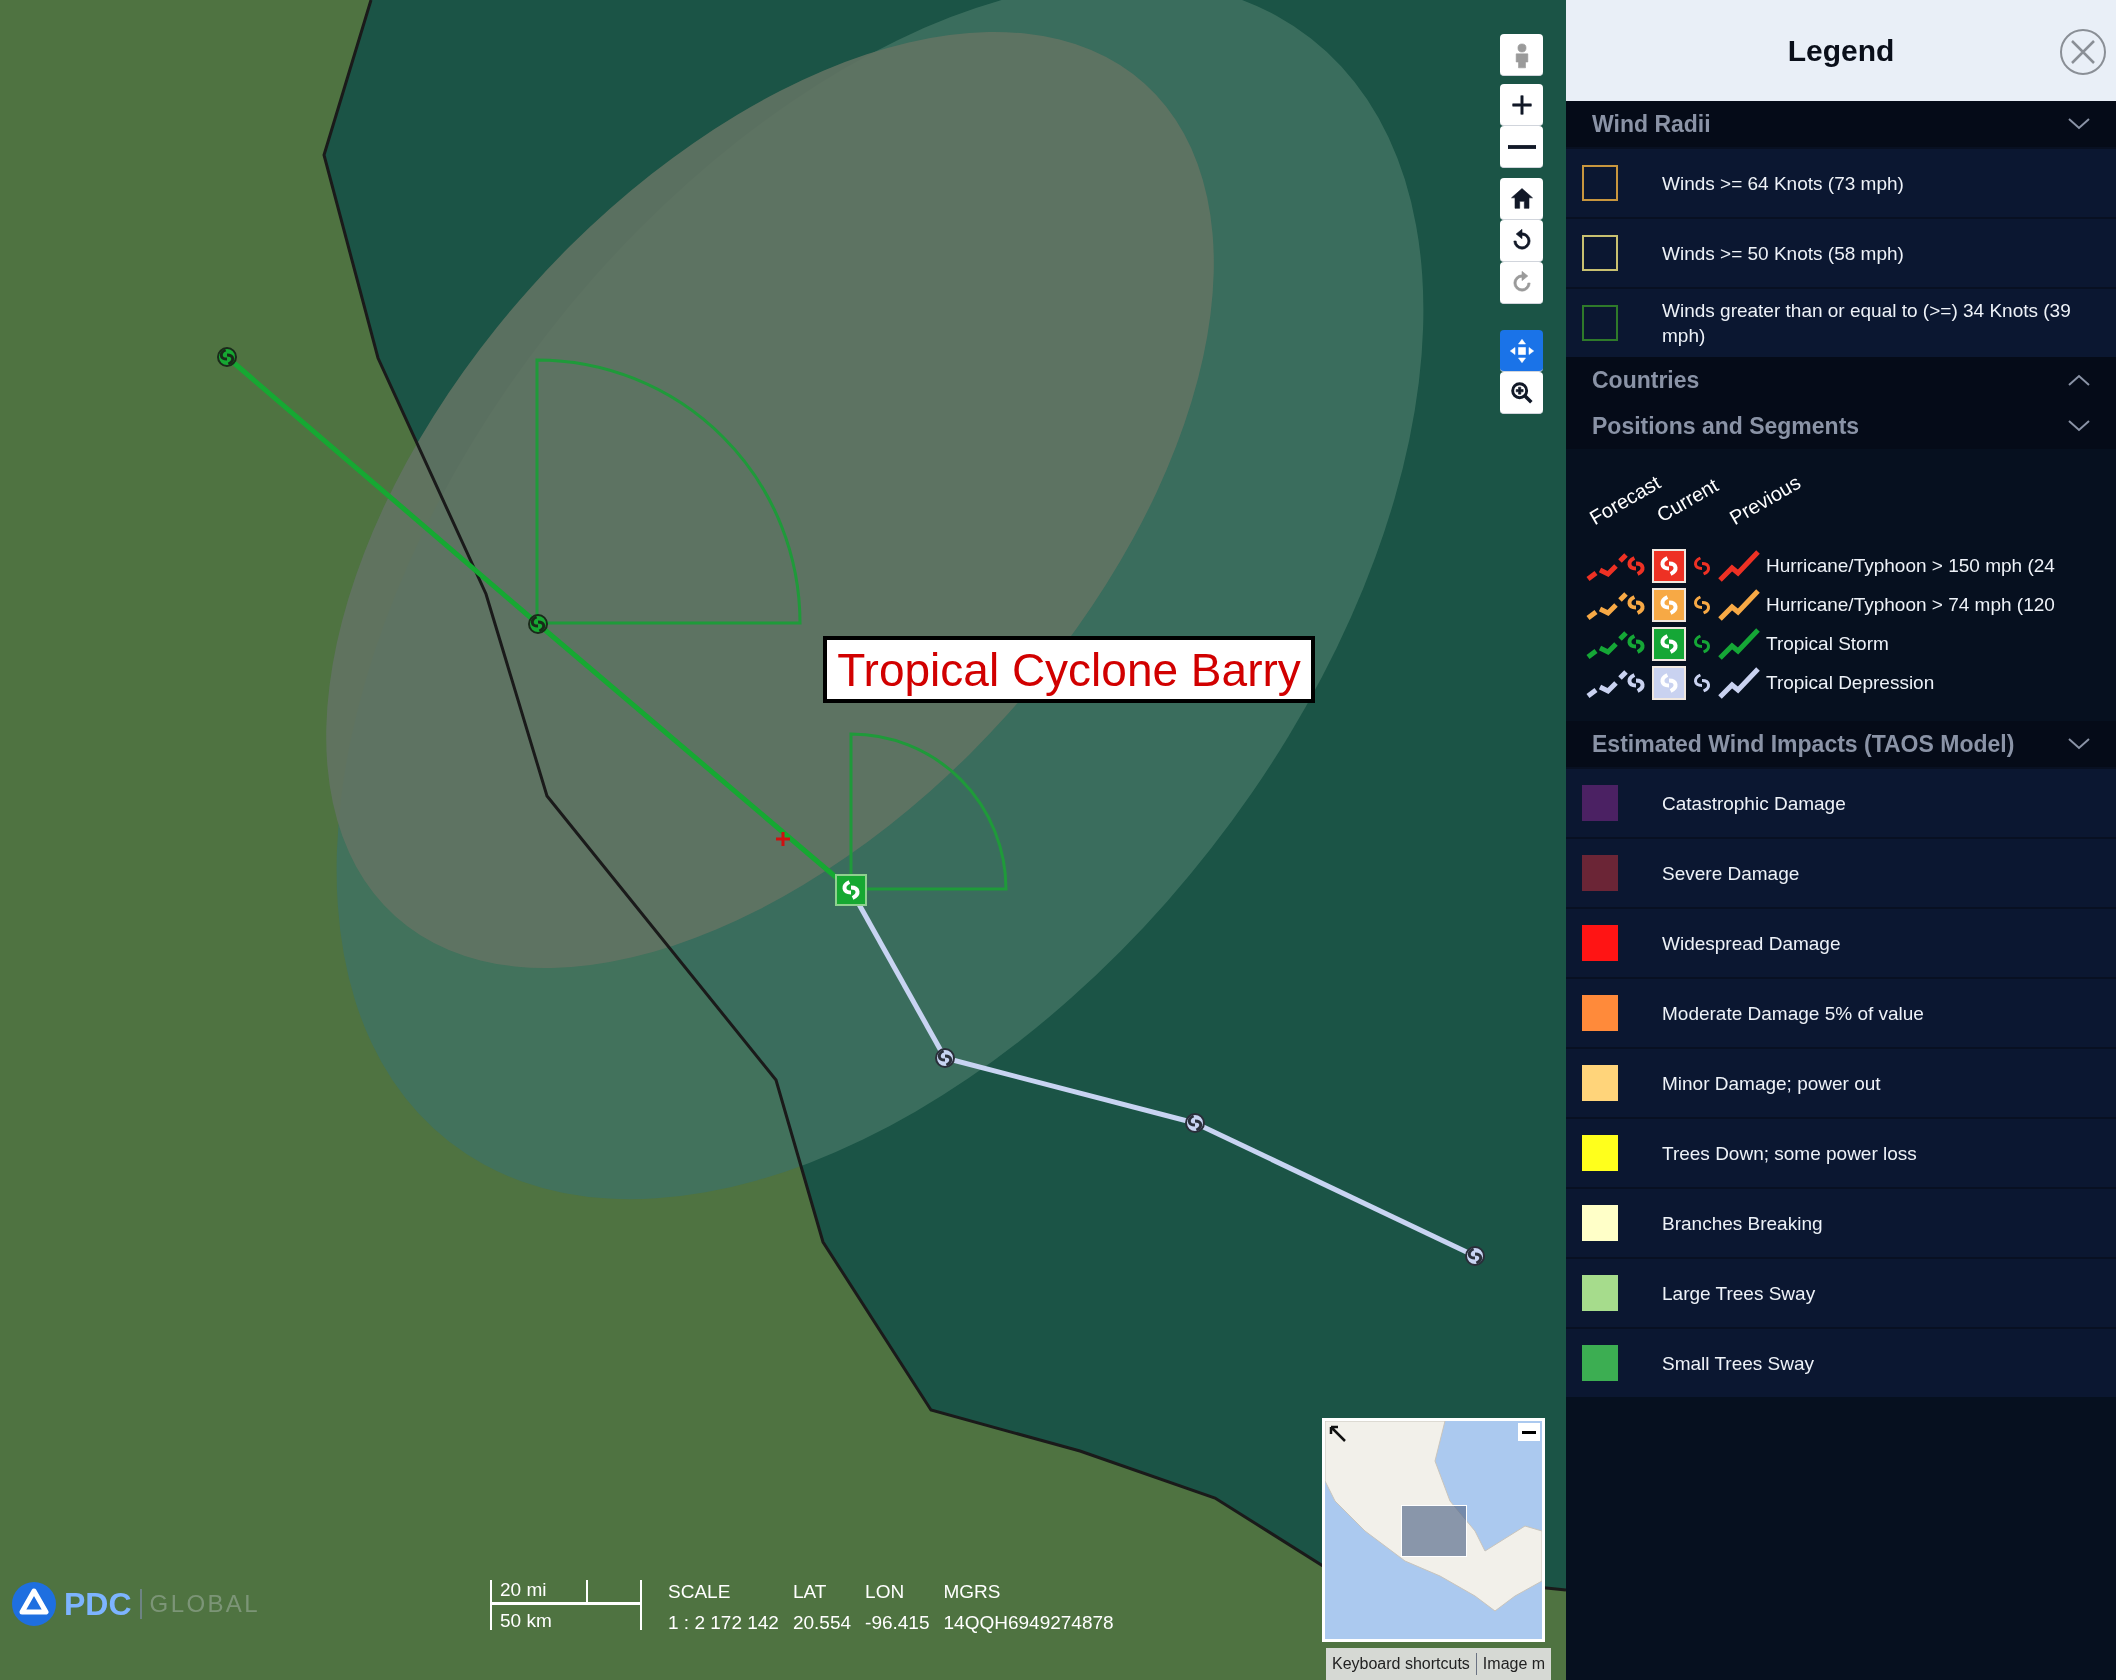  What do you see at coordinates (1514, 1664) in the screenshot?
I see `imagery-link: Image m` at bounding box center [1514, 1664].